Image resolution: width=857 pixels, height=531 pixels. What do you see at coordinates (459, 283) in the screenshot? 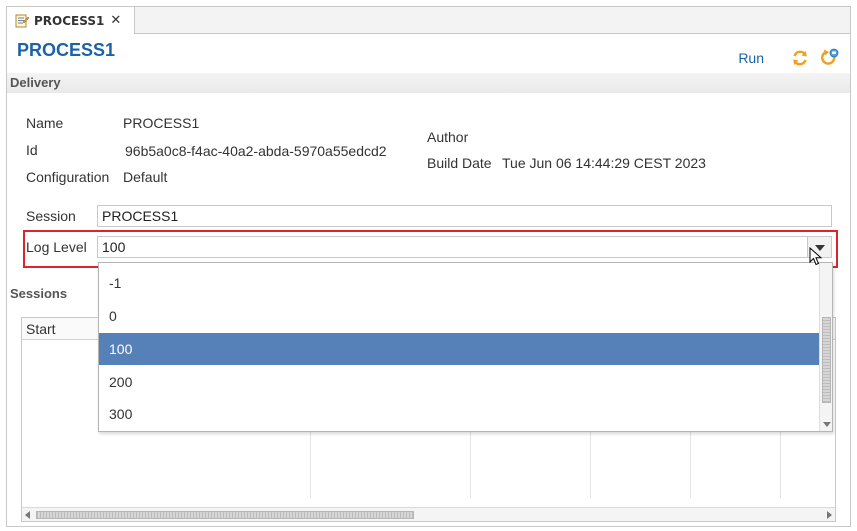
I see `dropdown-option: -1` at bounding box center [459, 283].